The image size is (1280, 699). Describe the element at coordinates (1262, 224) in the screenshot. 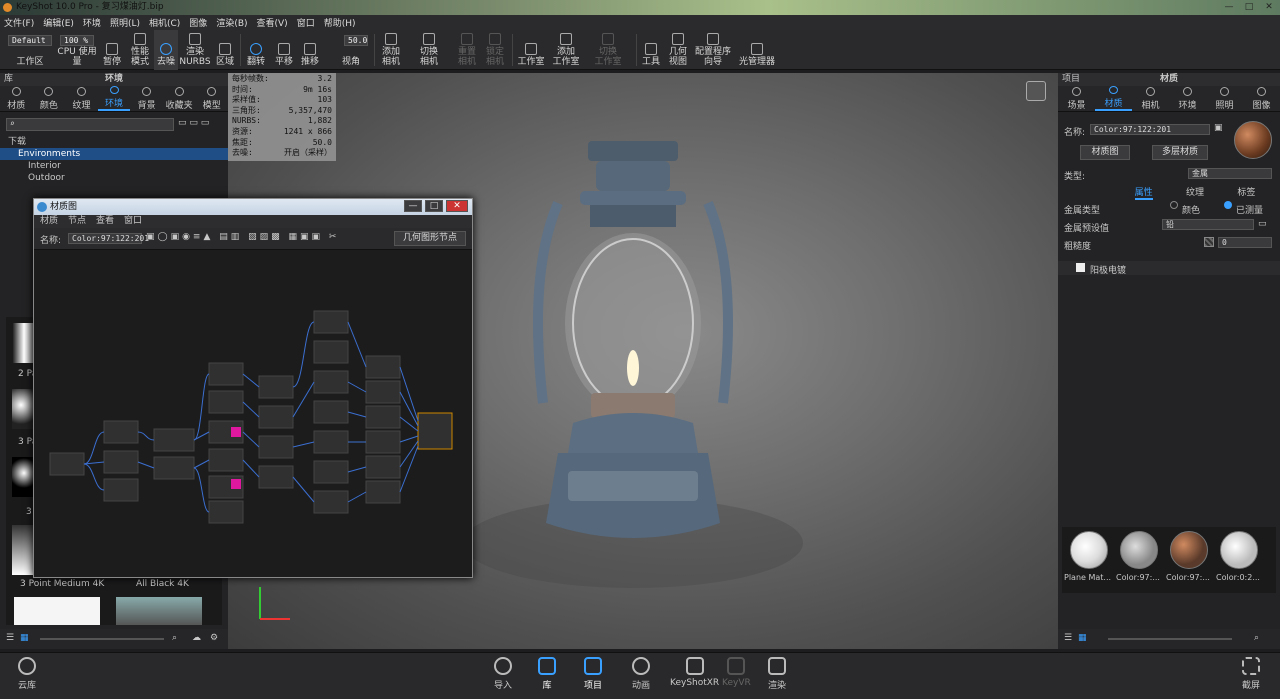

I see `folder-icon: ▭` at that location.